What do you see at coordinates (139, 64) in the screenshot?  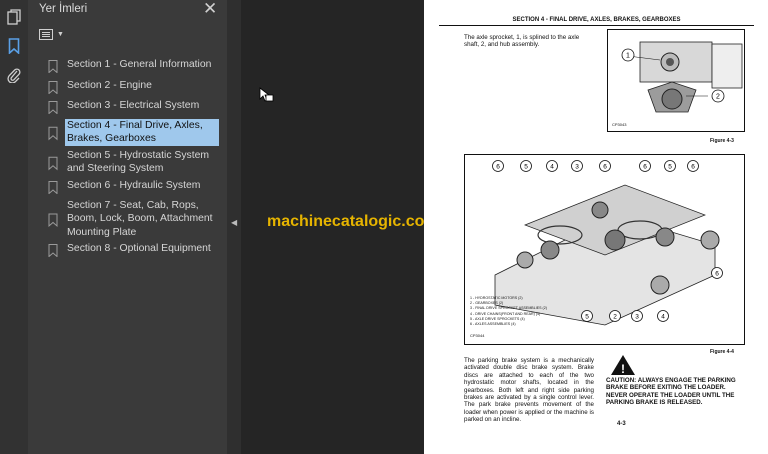 I see `bookmark-label: Section 1 - General Information` at bounding box center [139, 64].